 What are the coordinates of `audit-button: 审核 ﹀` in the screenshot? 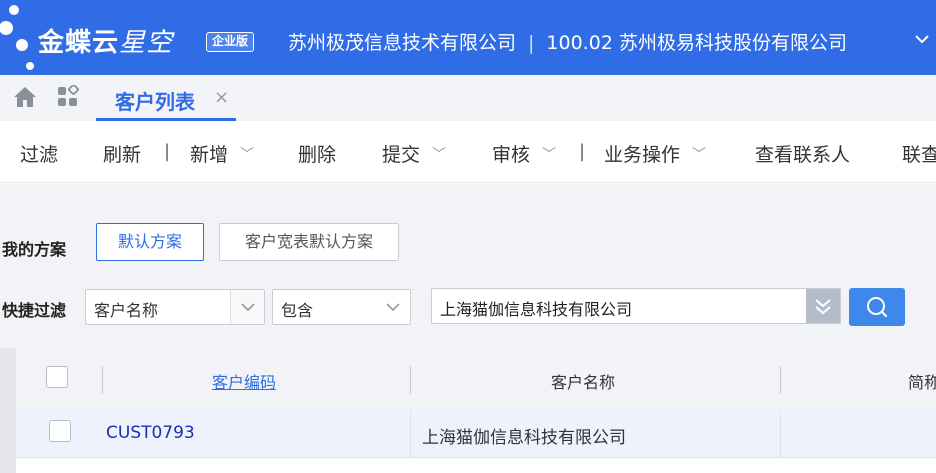 It's located at (524, 153).